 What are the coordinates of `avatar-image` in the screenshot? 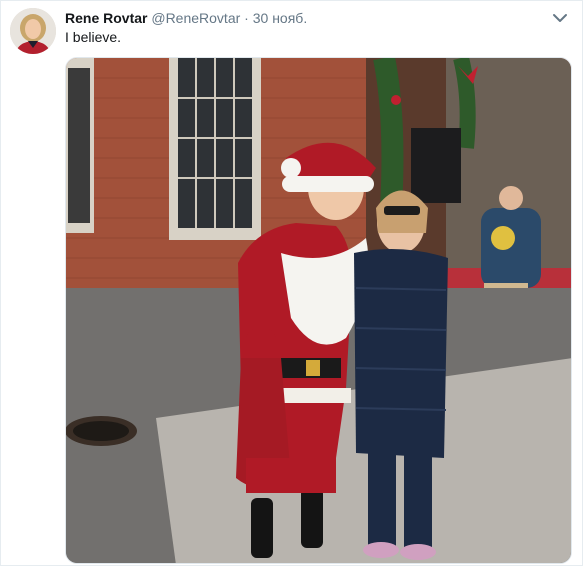 It's located at (33, 31).